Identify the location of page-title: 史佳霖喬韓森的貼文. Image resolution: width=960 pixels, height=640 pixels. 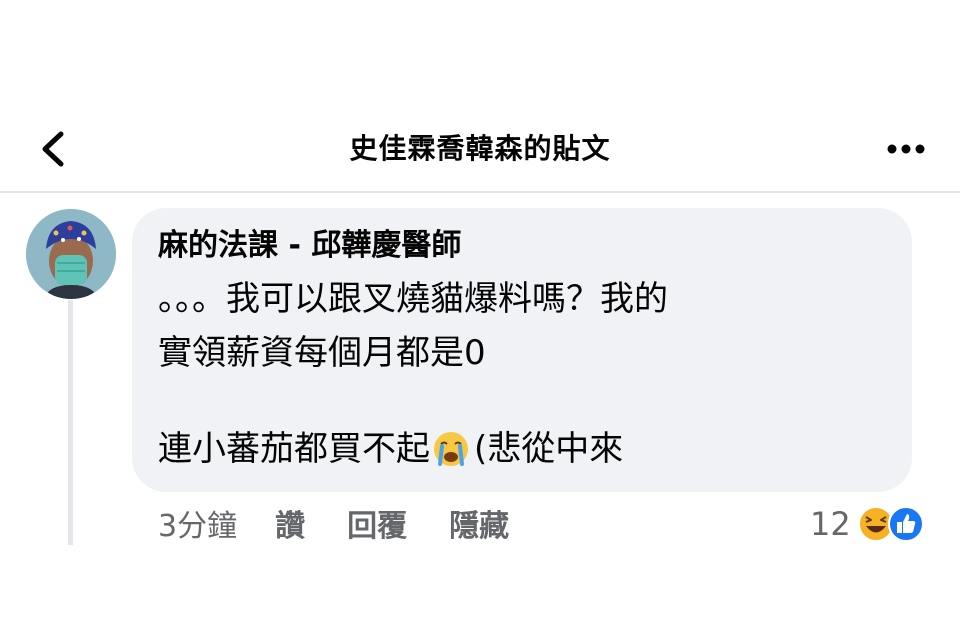
(480, 148).